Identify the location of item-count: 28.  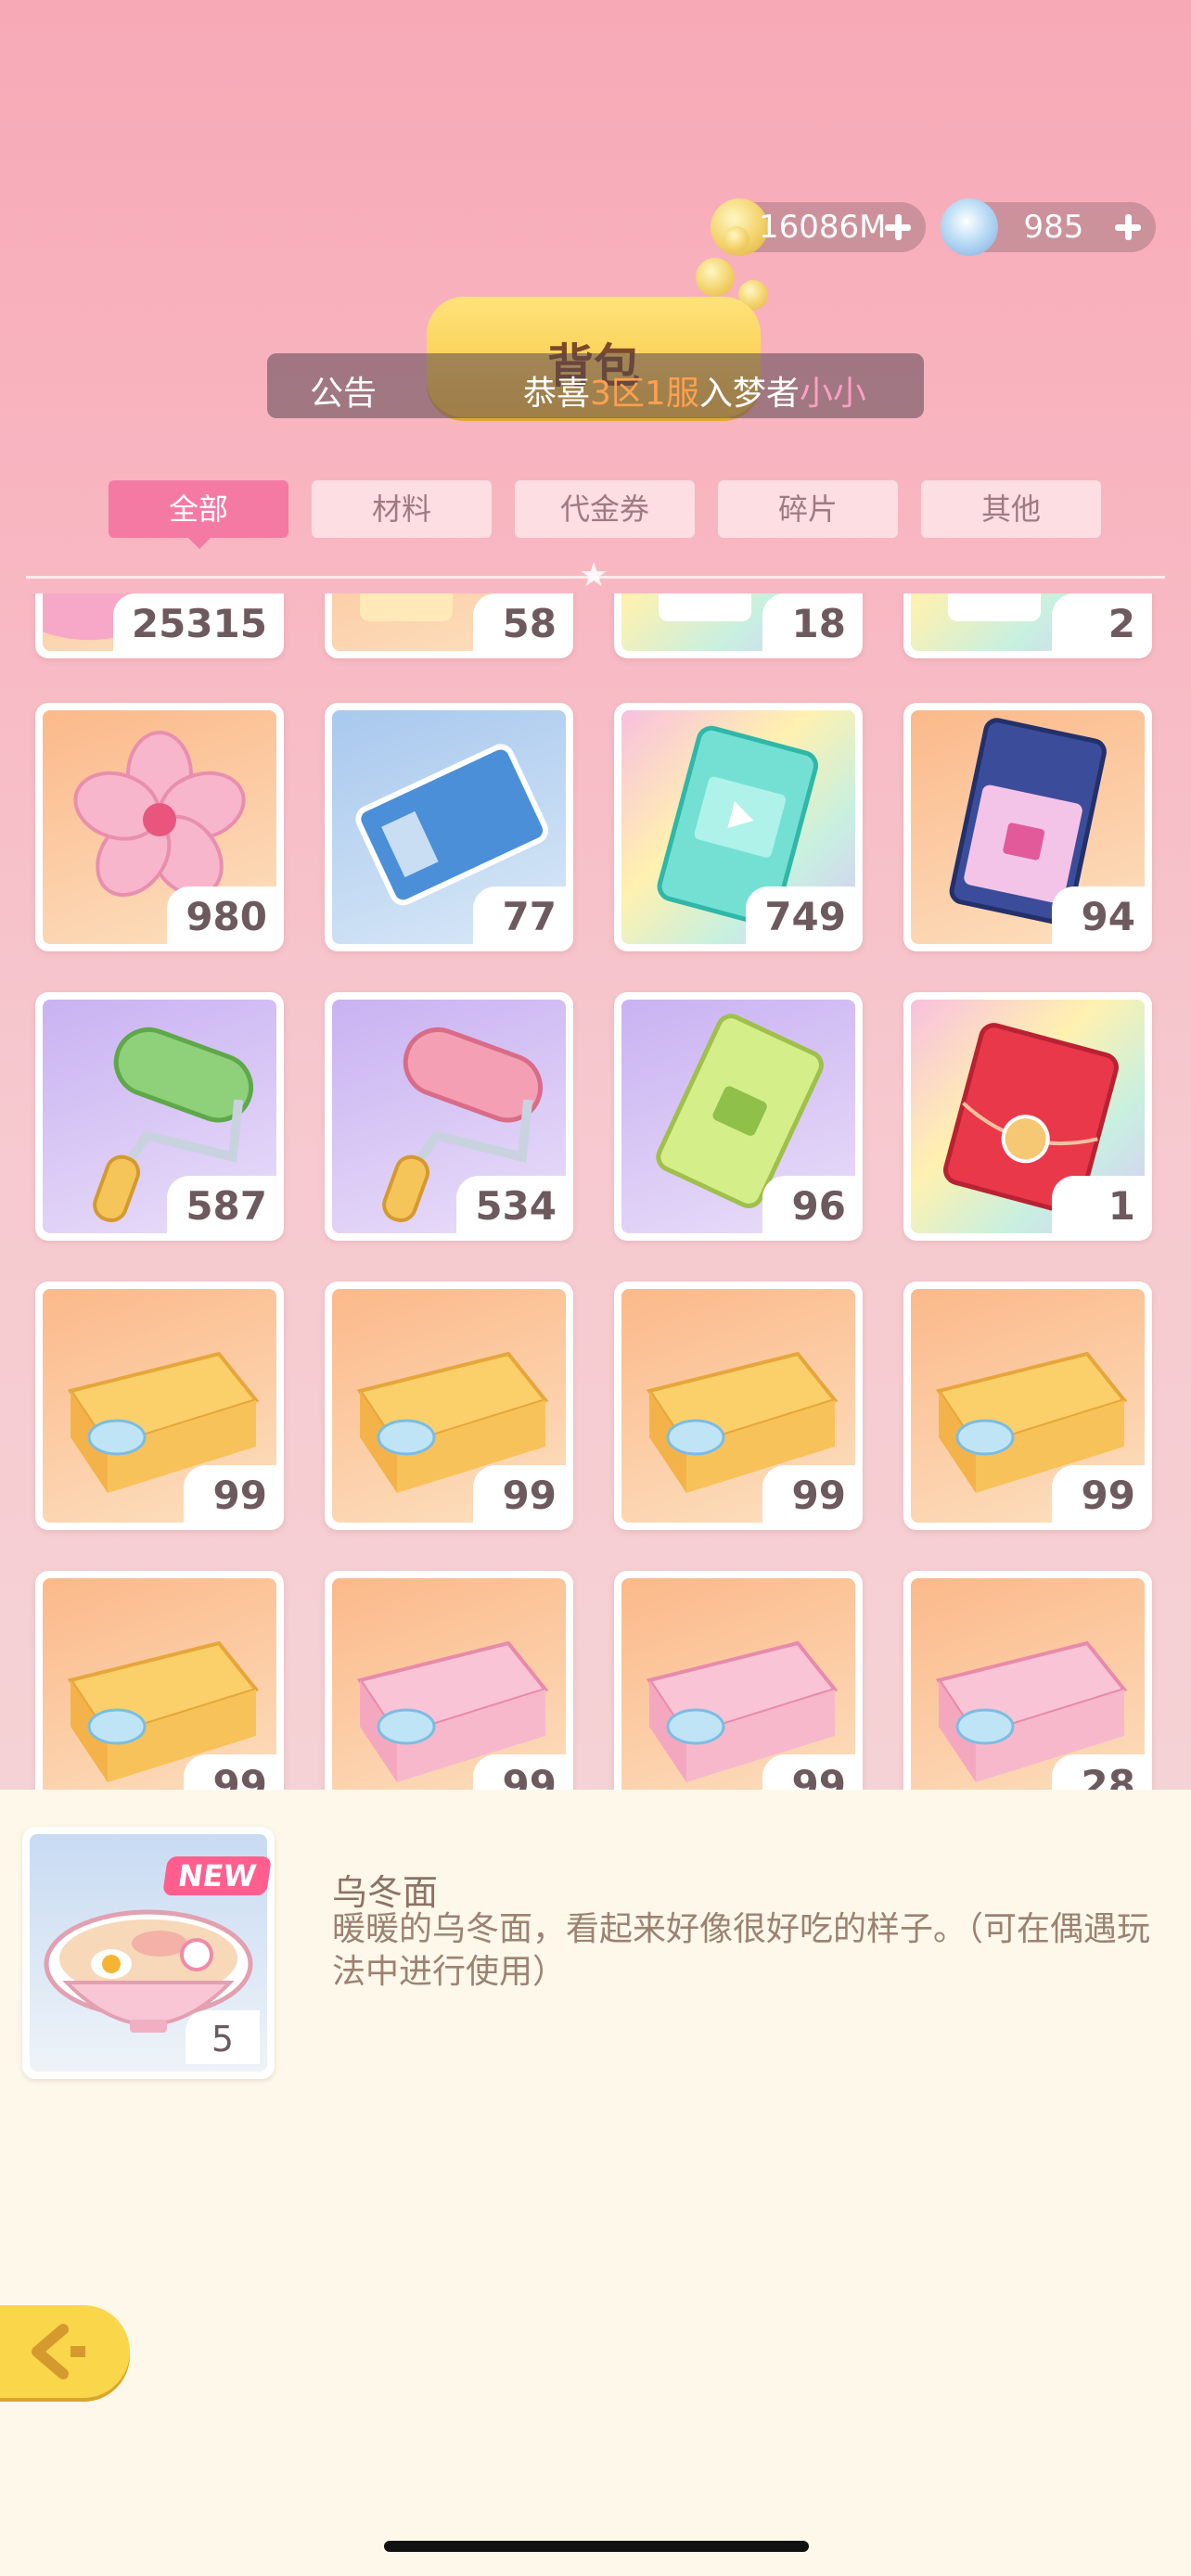
(1099, 1772).